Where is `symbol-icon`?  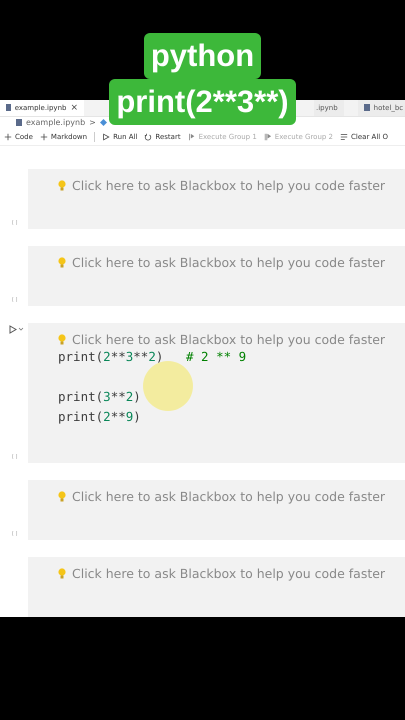
symbol-icon is located at coordinates (103, 122).